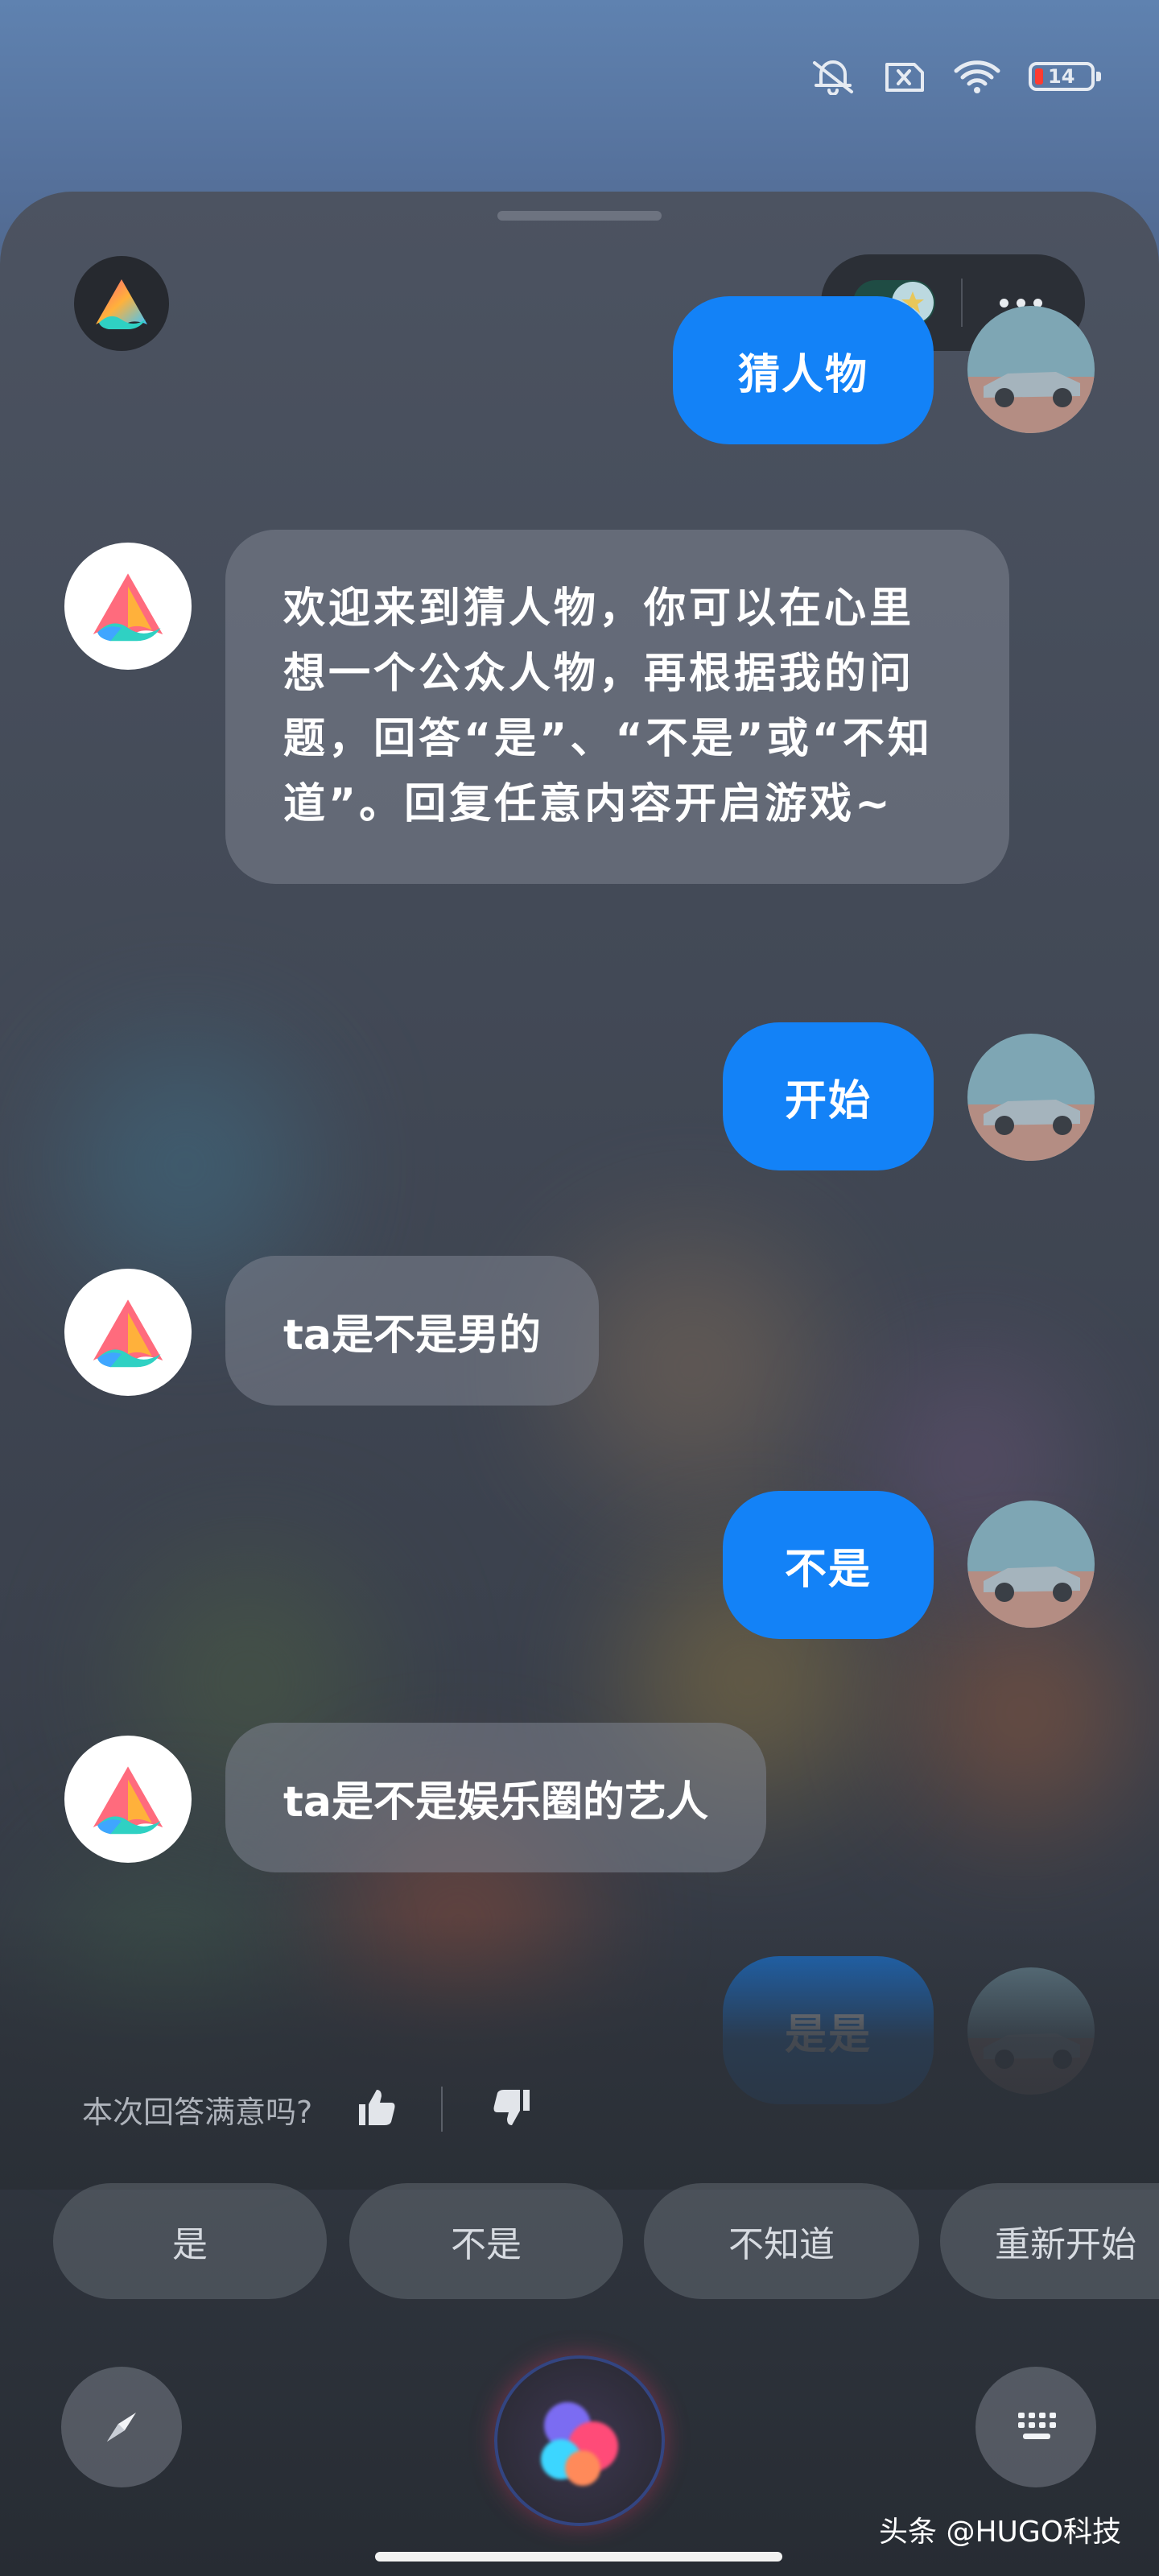  I want to click on battery-fill, so click(1039, 76).